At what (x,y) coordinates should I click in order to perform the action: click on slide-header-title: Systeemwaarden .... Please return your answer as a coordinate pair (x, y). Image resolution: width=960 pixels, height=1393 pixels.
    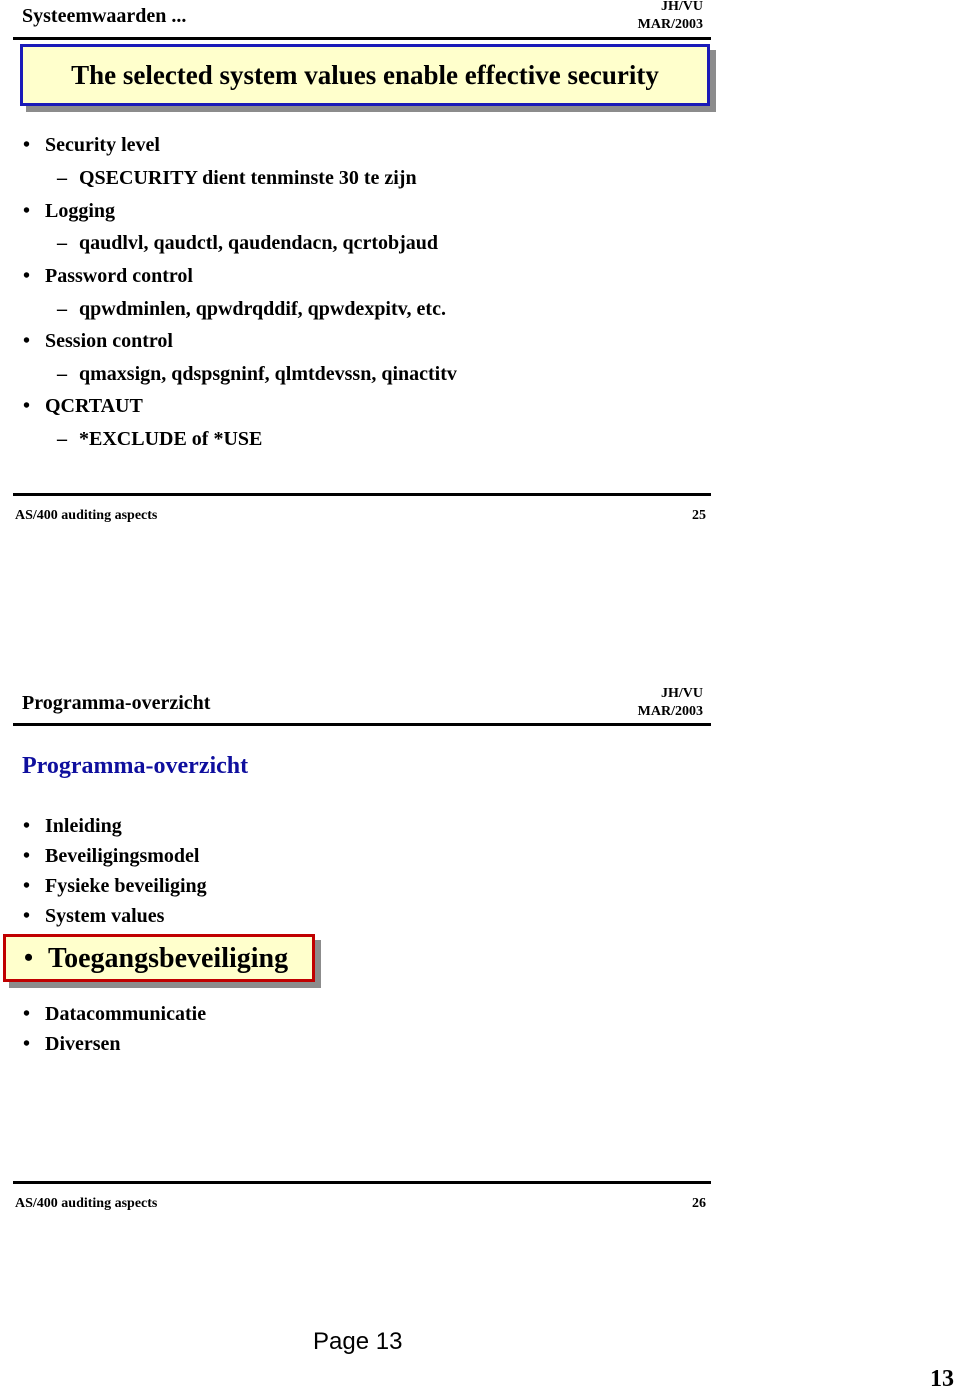
    Looking at the image, I should click on (104, 16).